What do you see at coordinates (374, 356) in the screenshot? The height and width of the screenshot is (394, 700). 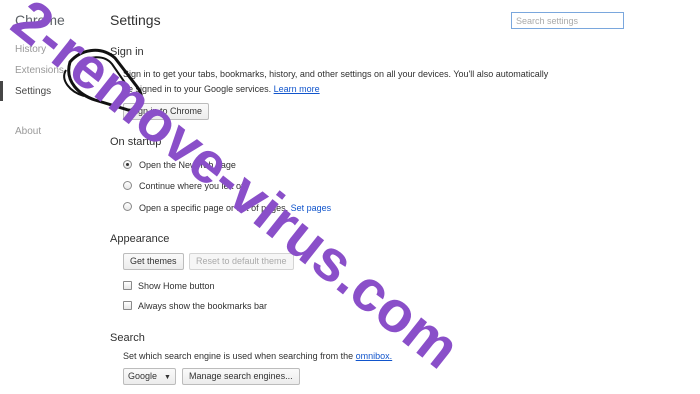 I see `omnibox-link: omnibox.` at bounding box center [374, 356].